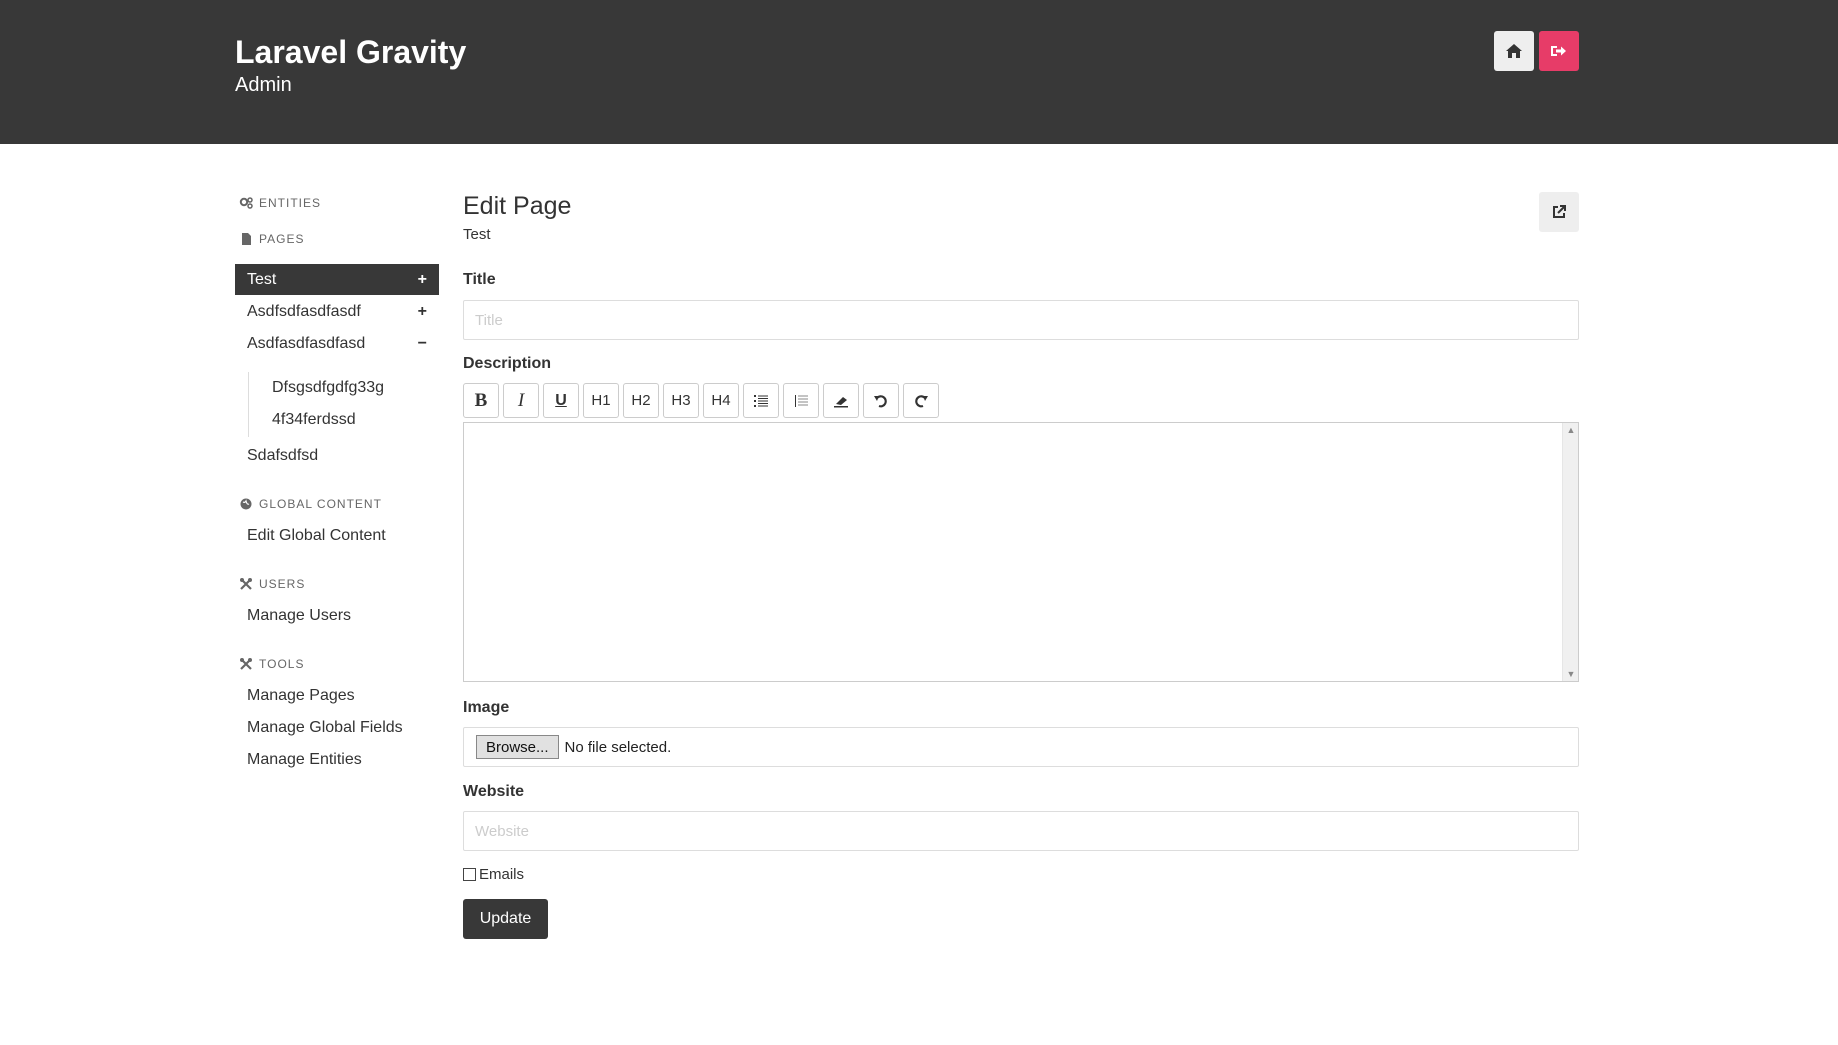 The width and height of the screenshot is (1838, 1045). I want to click on undo-icon, so click(880, 400).